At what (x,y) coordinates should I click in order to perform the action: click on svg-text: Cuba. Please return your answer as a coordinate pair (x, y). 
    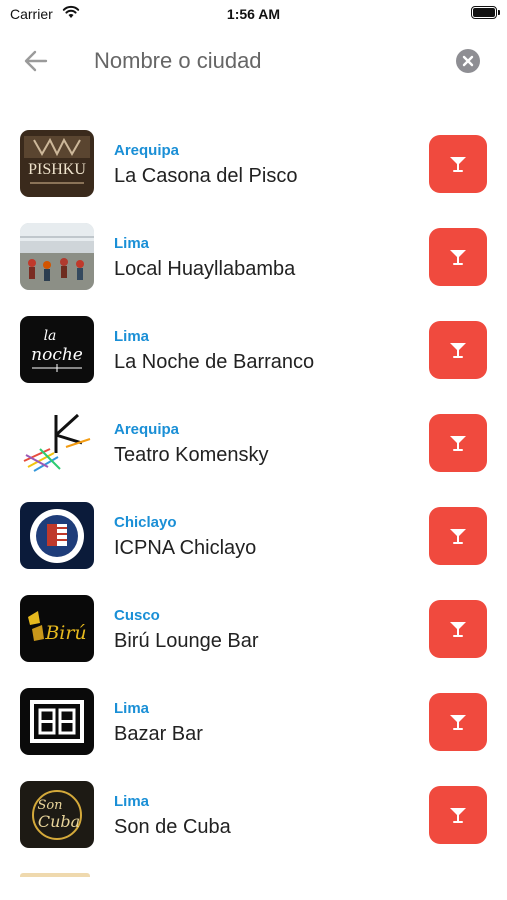
    Looking at the image, I should click on (59, 821).